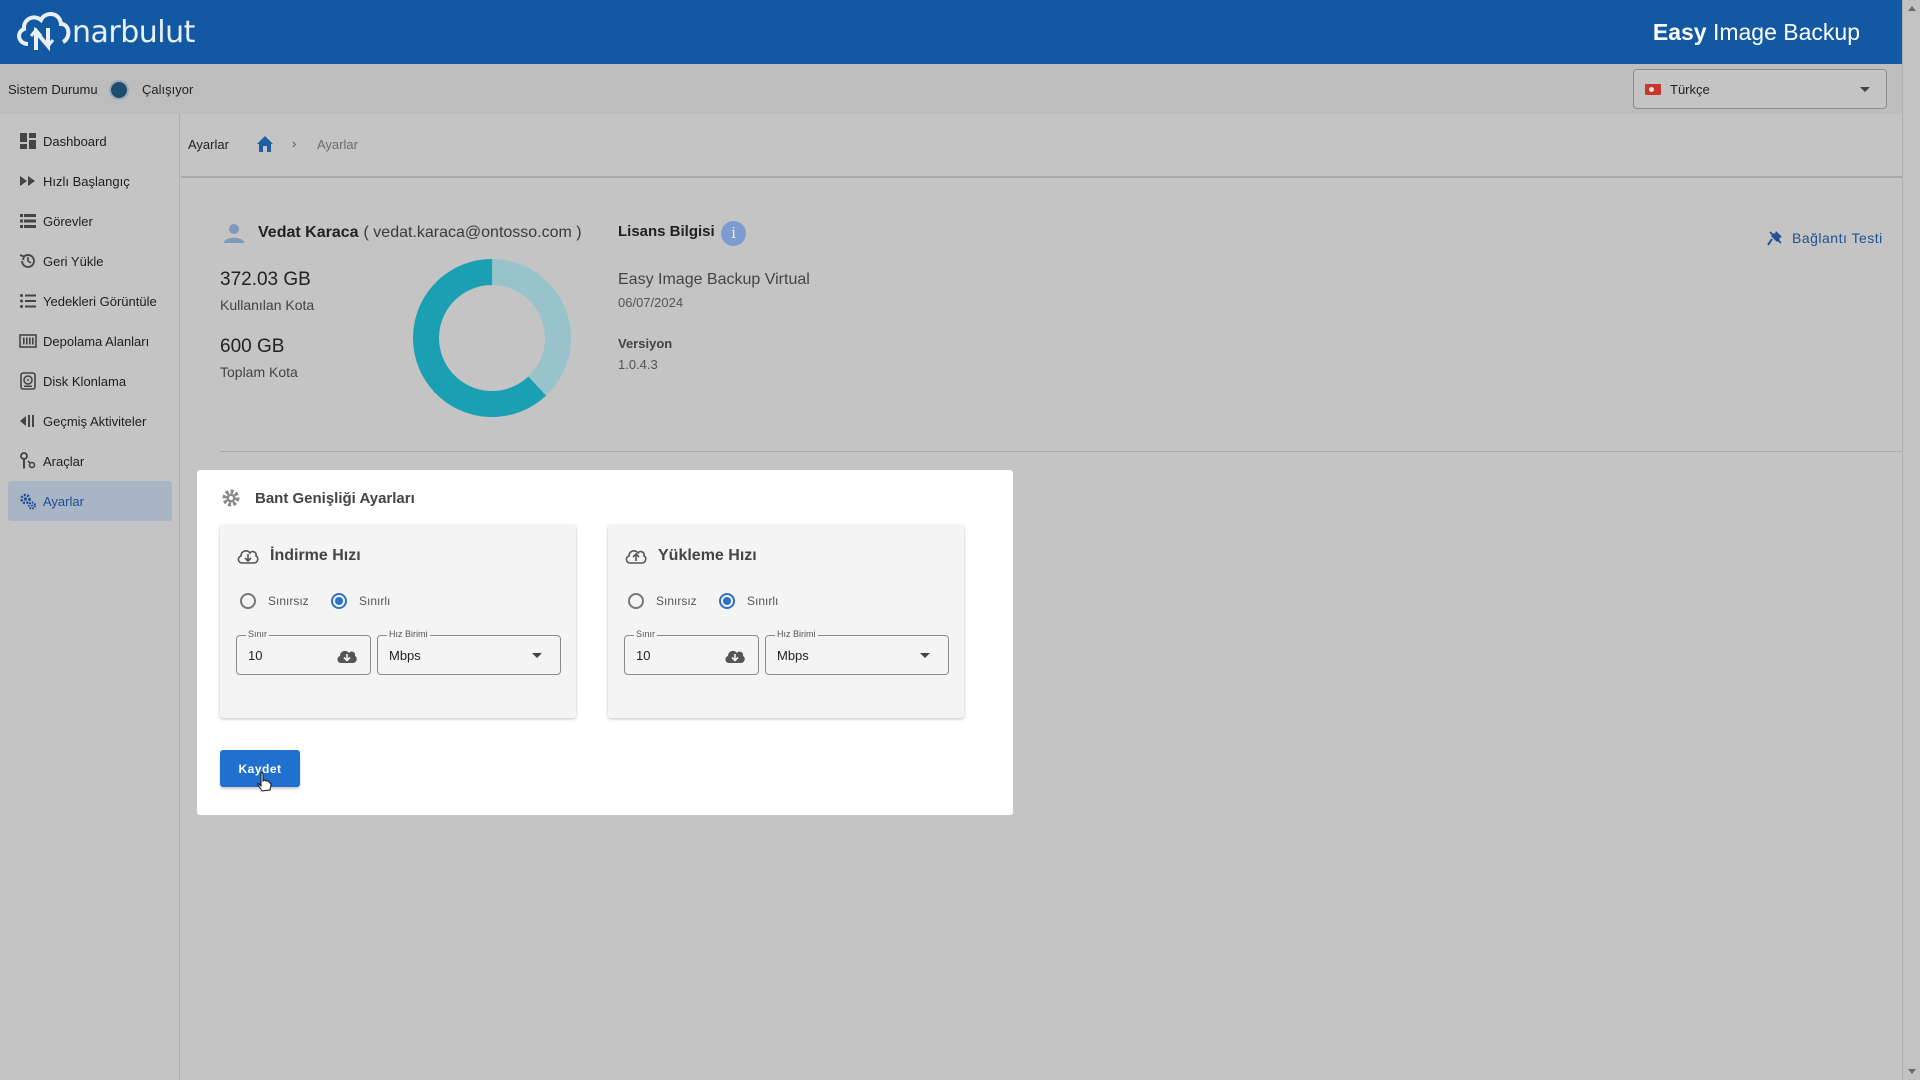 This screenshot has width=1920, height=1080. Describe the element at coordinates (1679, 32) in the screenshot. I see `app-title-bold: Easy` at that location.